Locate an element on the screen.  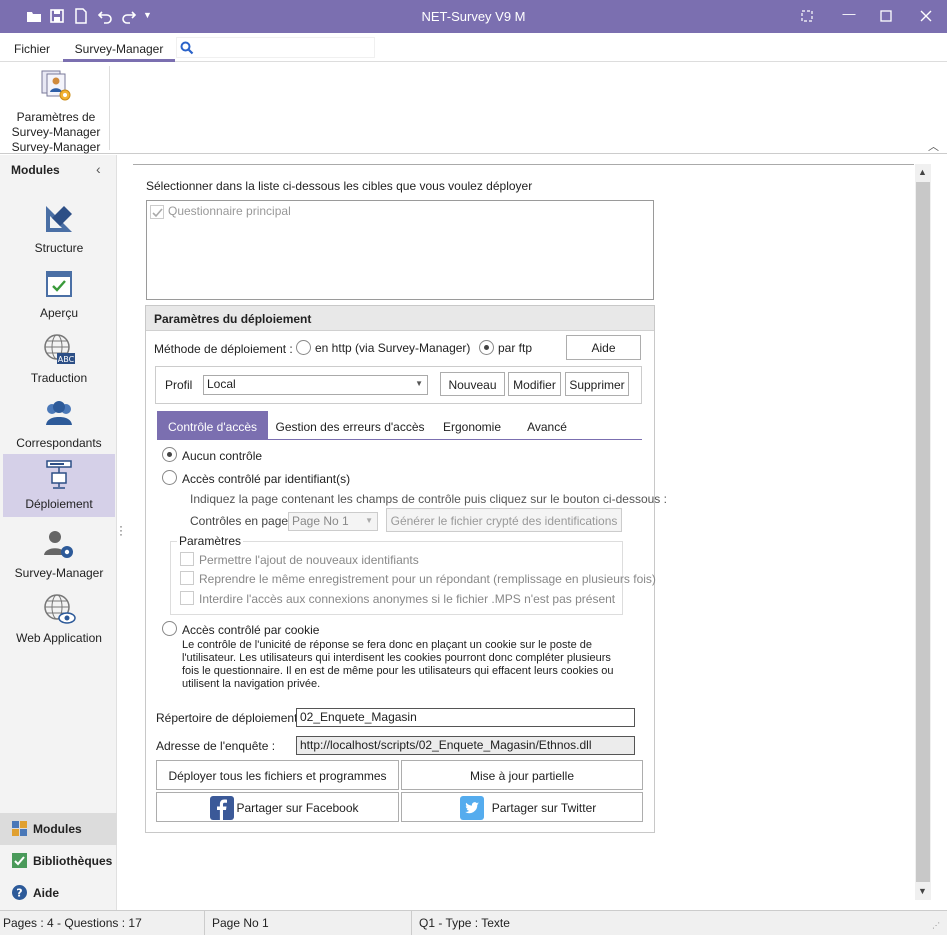
sidebar-bottom-bibliotheques: Bibliothèques is located at coordinates (58, 861).